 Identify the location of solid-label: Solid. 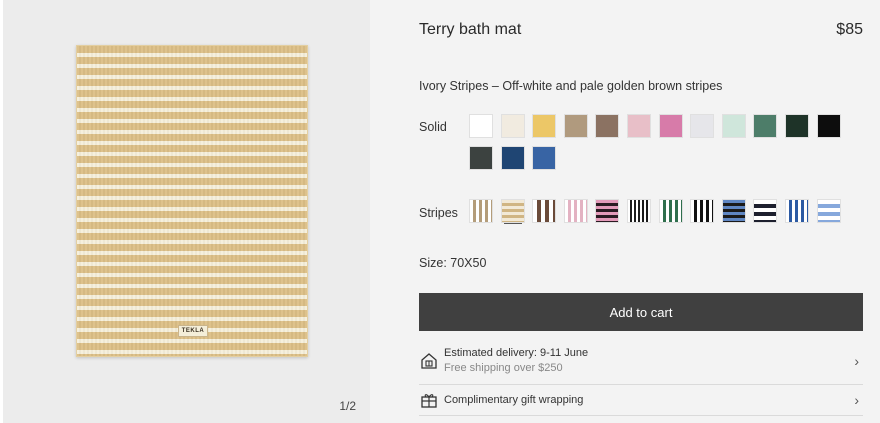
(433, 127).